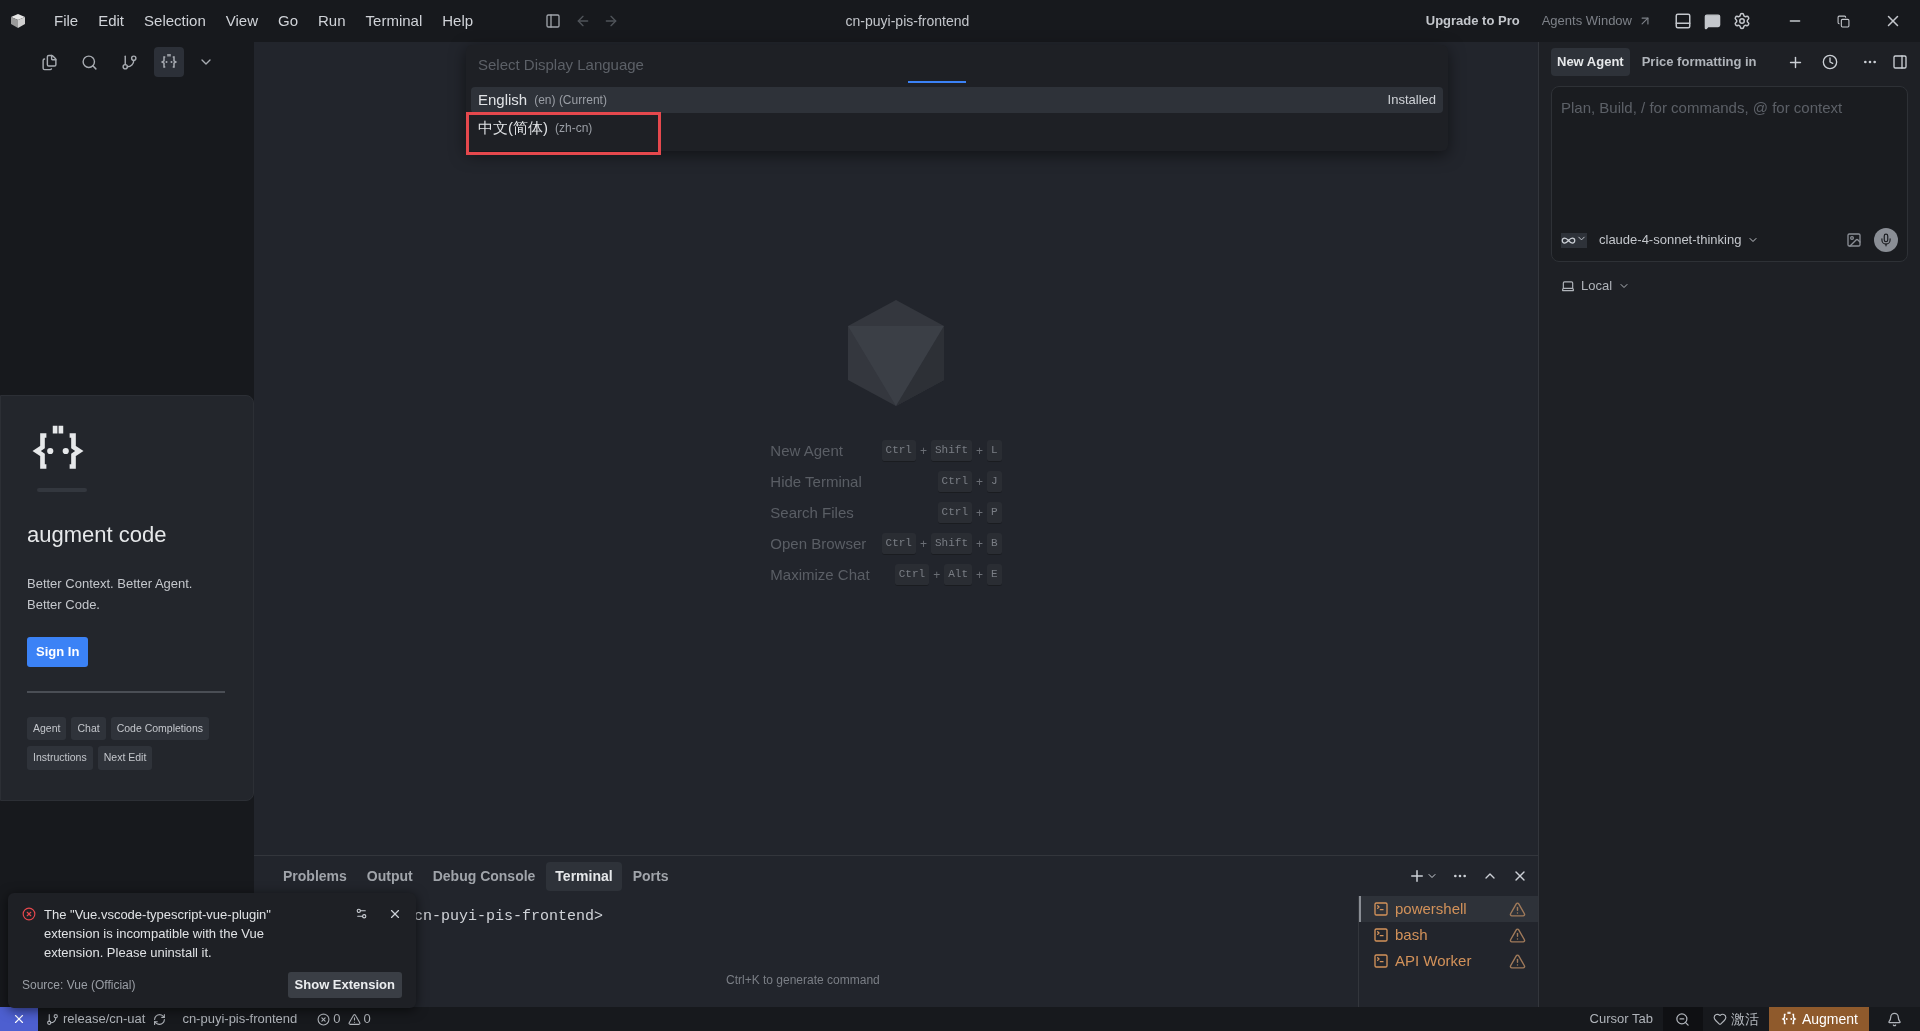 The height and width of the screenshot is (1031, 1920). What do you see at coordinates (1894, 1019) in the screenshot?
I see `notifications-icon` at bounding box center [1894, 1019].